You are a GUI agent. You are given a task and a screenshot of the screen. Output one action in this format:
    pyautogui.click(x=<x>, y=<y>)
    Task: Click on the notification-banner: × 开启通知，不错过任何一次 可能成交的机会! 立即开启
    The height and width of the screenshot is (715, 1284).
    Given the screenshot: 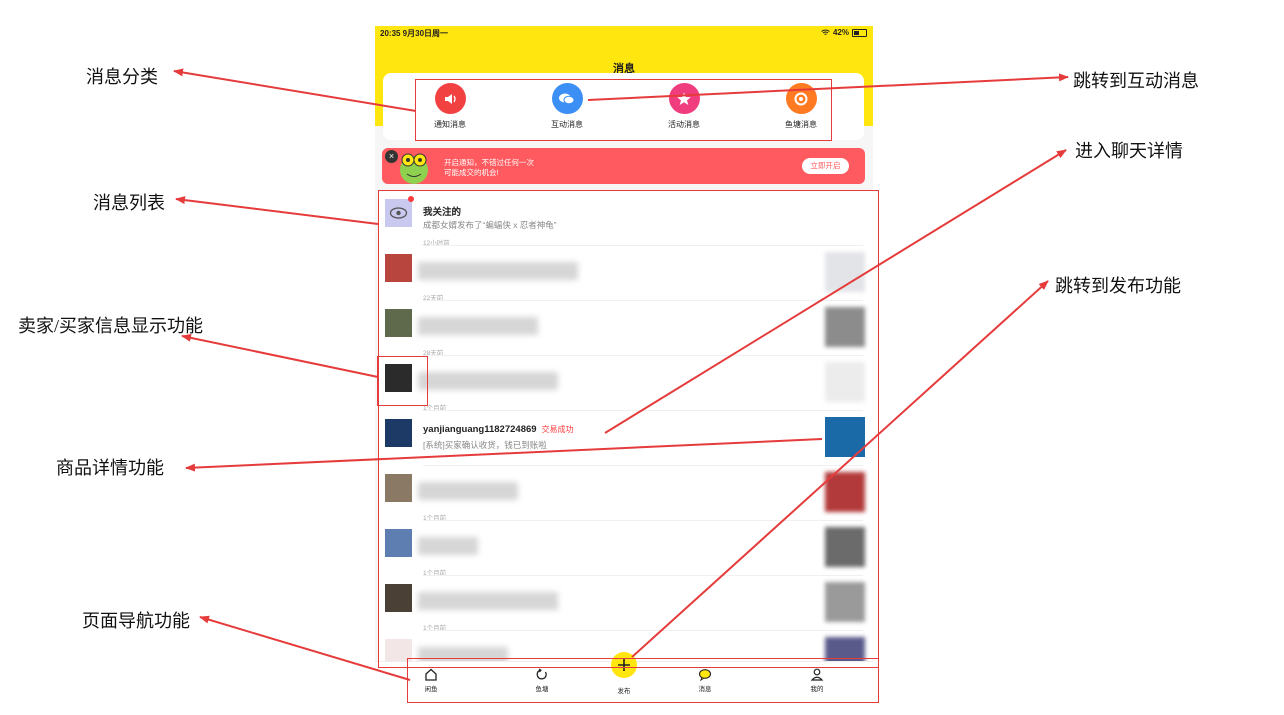 What is the action you would take?
    pyautogui.click(x=623, y=166)
    